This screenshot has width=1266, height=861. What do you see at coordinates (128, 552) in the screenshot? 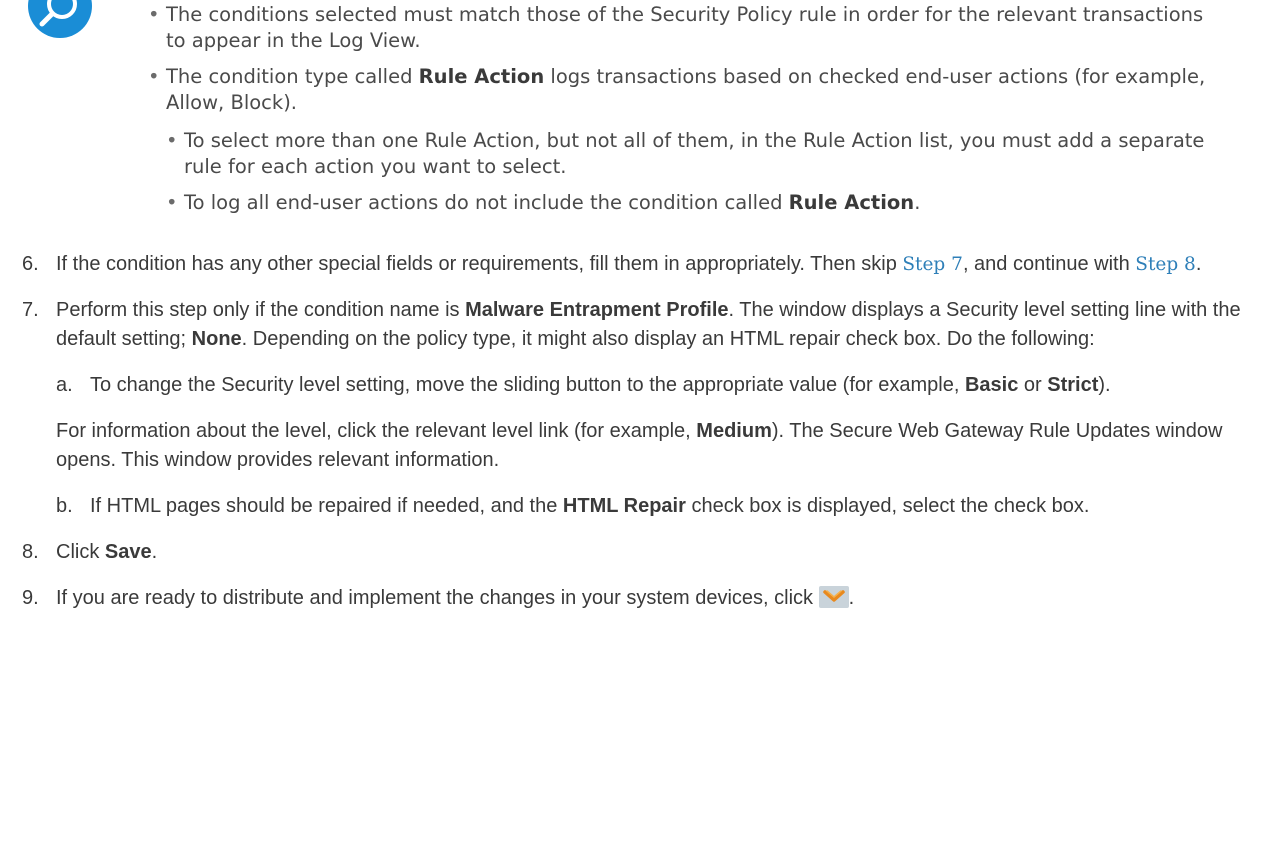
I see `bold-text: Save` at bounding box center [128, 552].